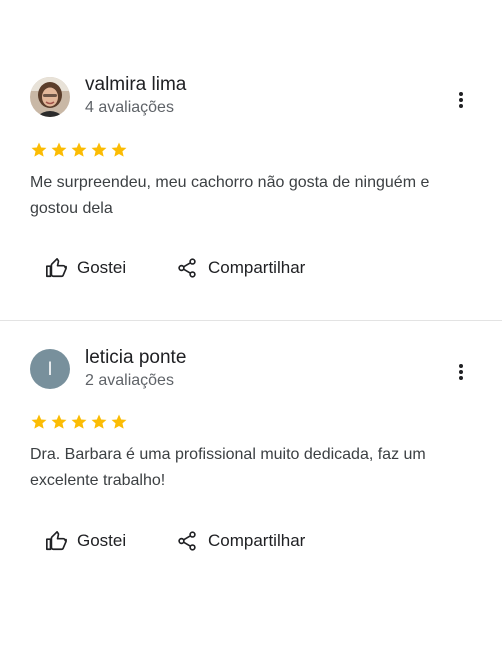  I want to click on reviewer-name: valmira lima, so click(135, 85).